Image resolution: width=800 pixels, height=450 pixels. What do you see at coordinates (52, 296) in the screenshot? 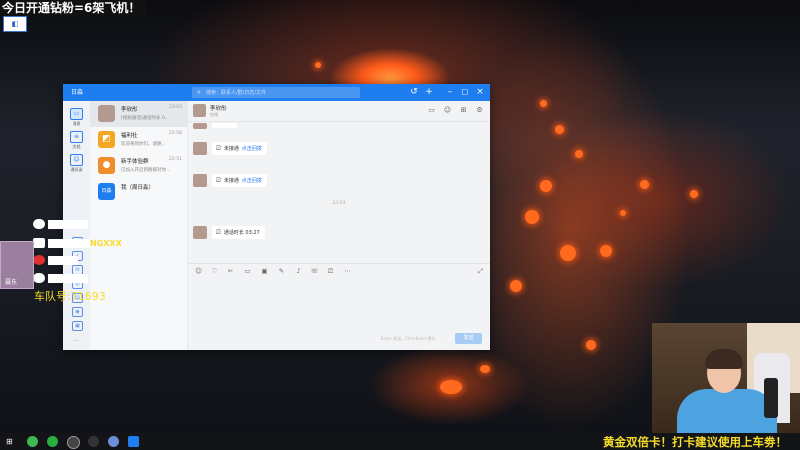
I see `team-label: 车队号:` at bounding box center [52, 296].